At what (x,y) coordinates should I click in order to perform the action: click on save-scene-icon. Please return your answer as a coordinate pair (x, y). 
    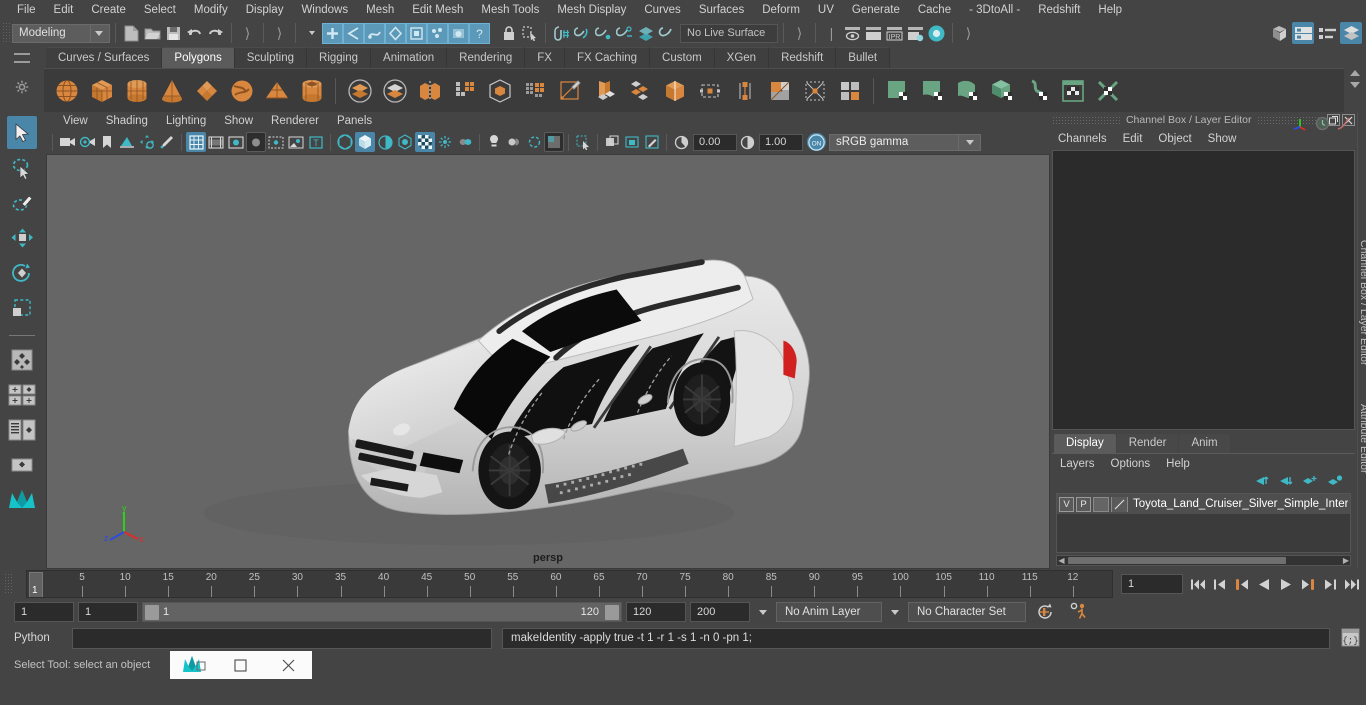
    Looking at the image, I should click on (173, 33).